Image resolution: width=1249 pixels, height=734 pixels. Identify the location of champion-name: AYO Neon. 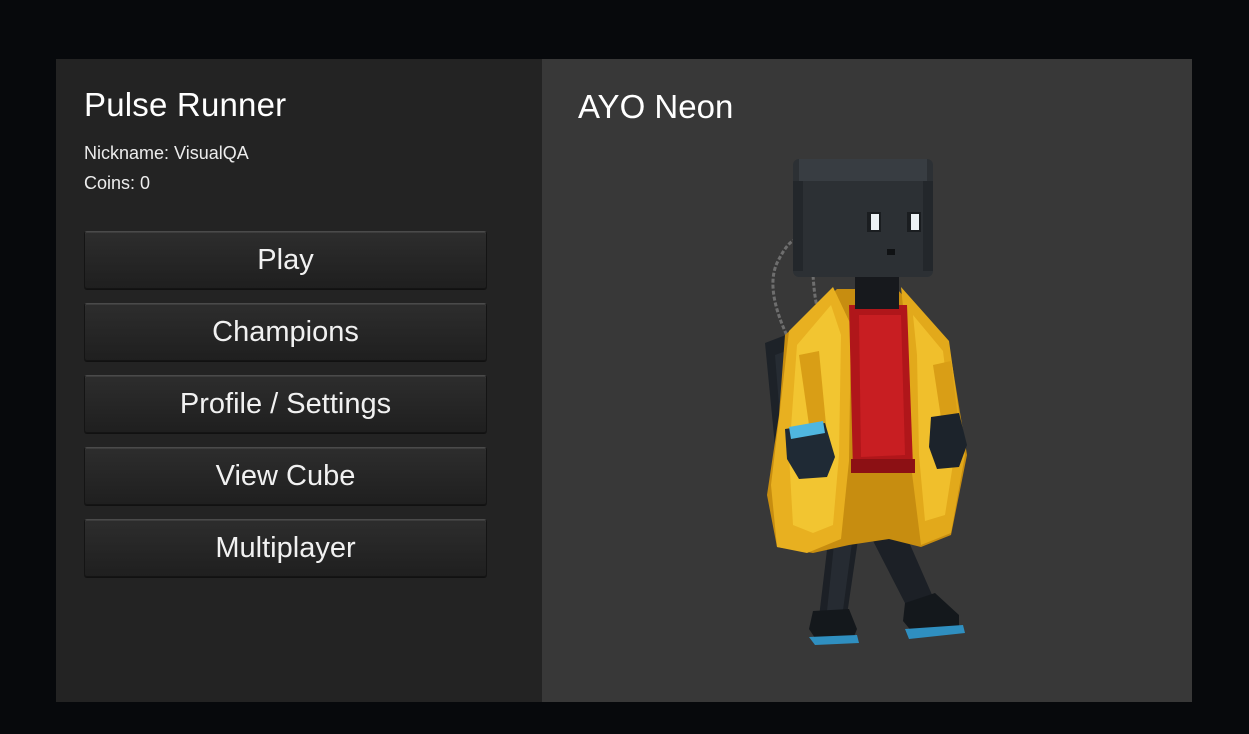
(656, 106).